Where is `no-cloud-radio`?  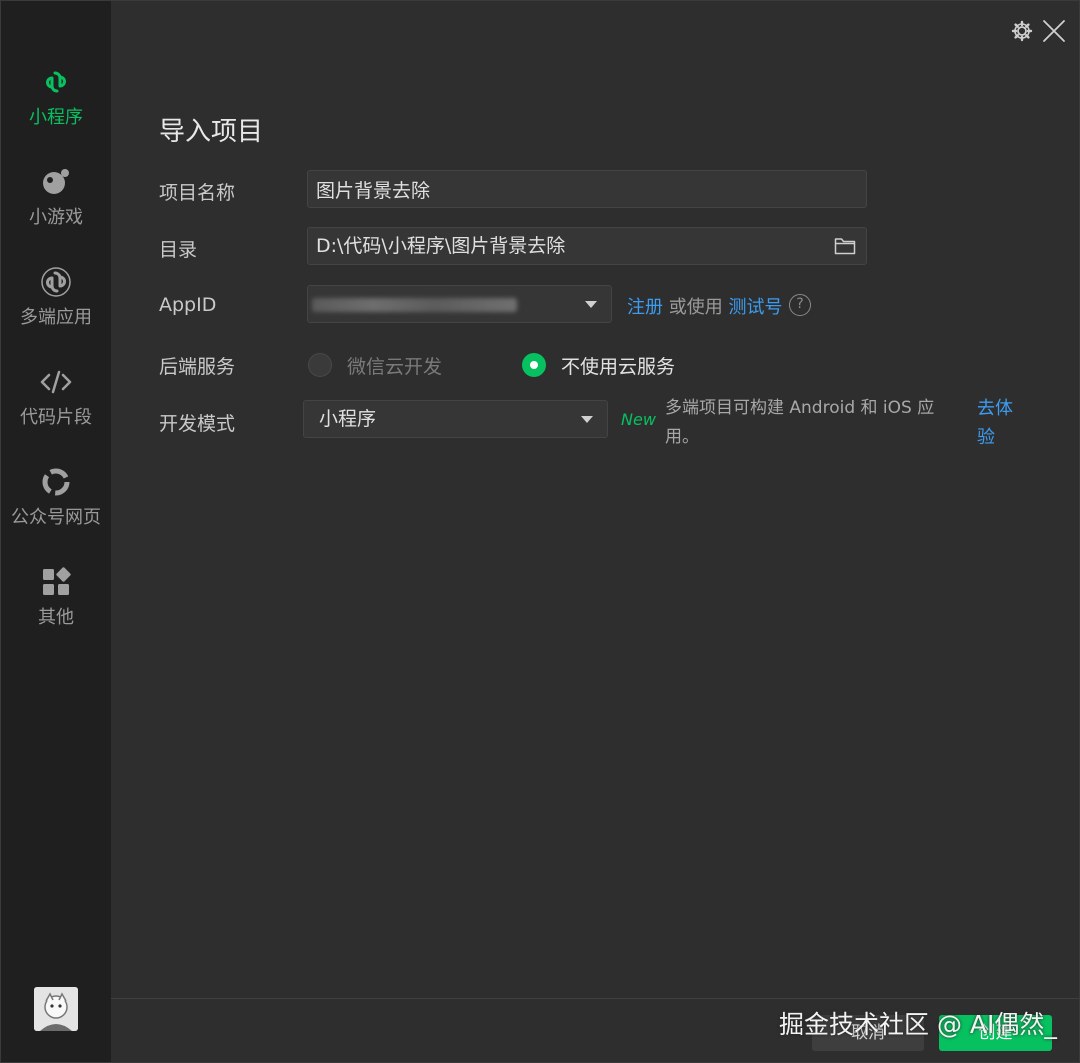 no-cloud-radio is located at coordinates (534, 365).